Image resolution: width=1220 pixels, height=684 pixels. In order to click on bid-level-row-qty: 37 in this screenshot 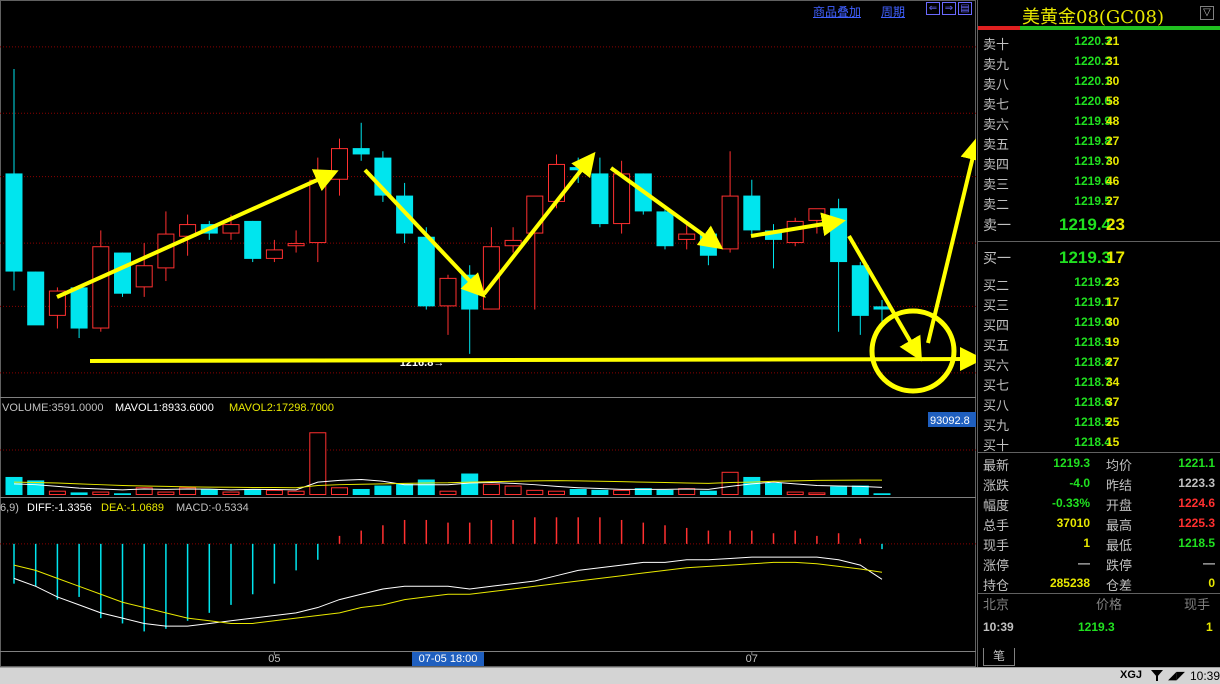, I will do `click(1113, 402)`.